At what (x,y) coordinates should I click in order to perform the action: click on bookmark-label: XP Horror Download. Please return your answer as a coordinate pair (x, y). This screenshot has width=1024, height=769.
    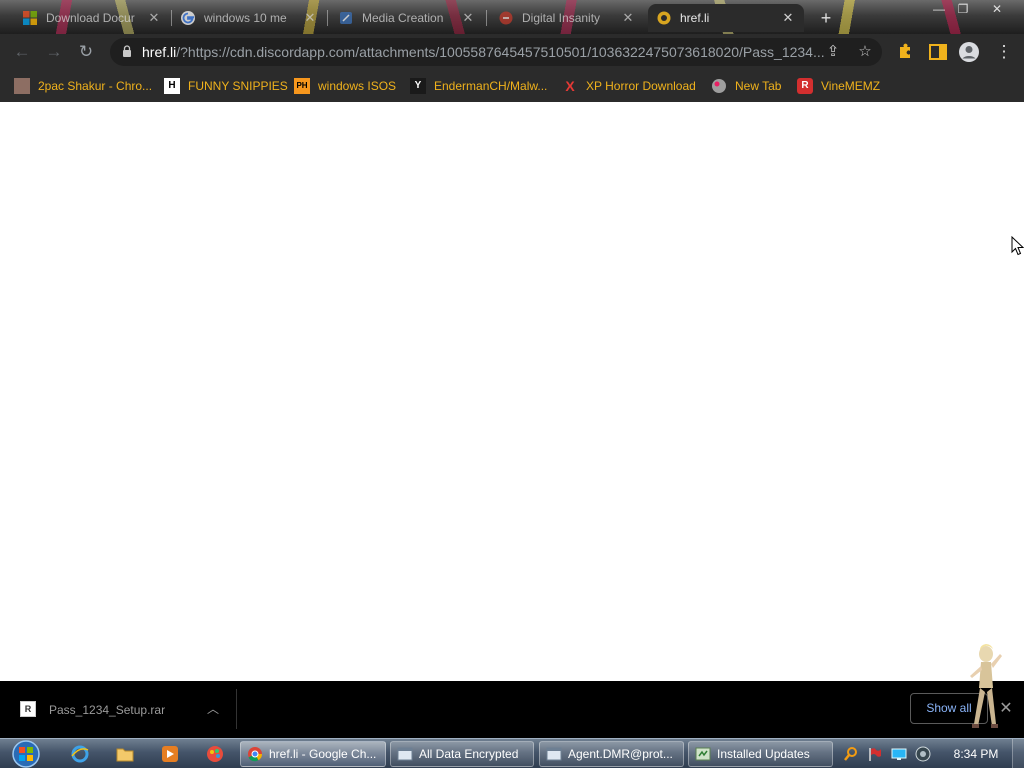
    Looking at the image, I should click on (641, 86).